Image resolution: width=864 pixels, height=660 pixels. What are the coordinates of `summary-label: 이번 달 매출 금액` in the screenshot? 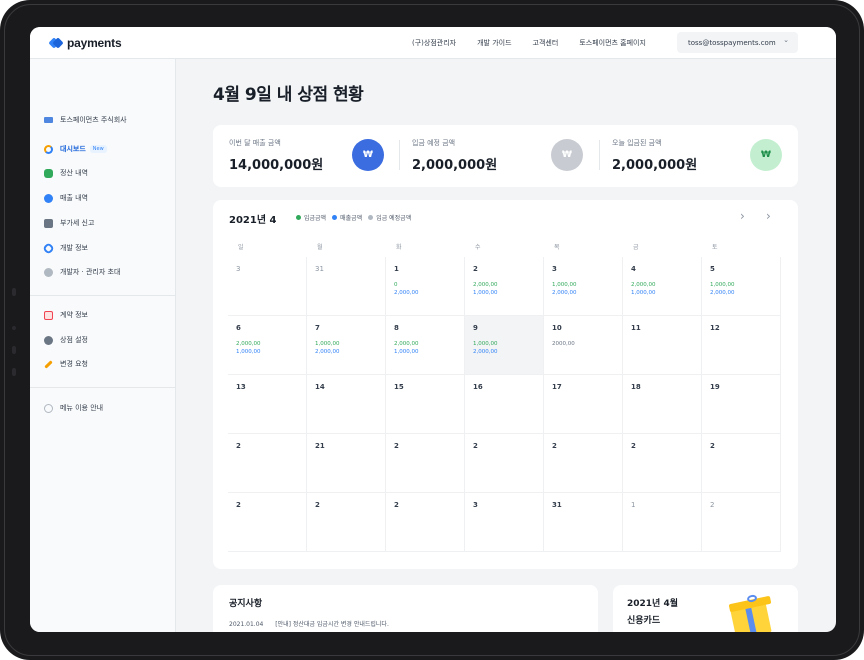 It's located at (255, 143).